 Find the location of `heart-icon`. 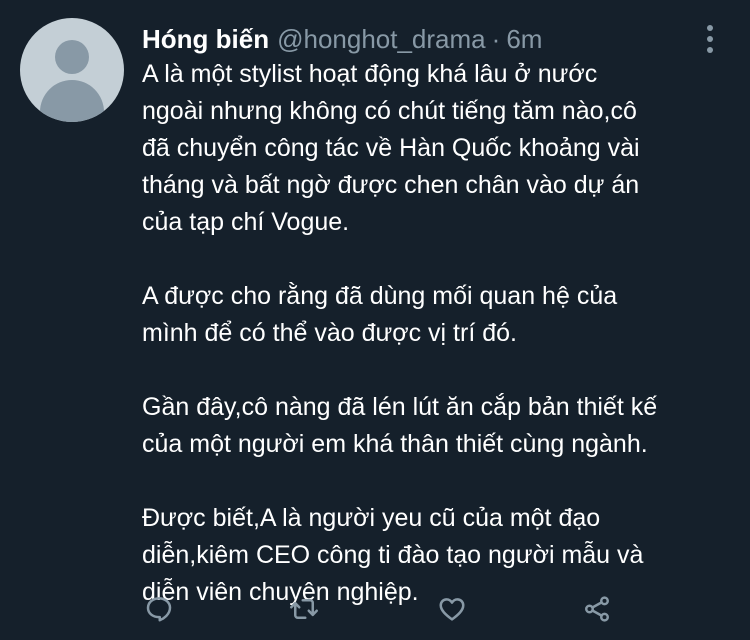

heart-icon is located at coordinates (452, 609).